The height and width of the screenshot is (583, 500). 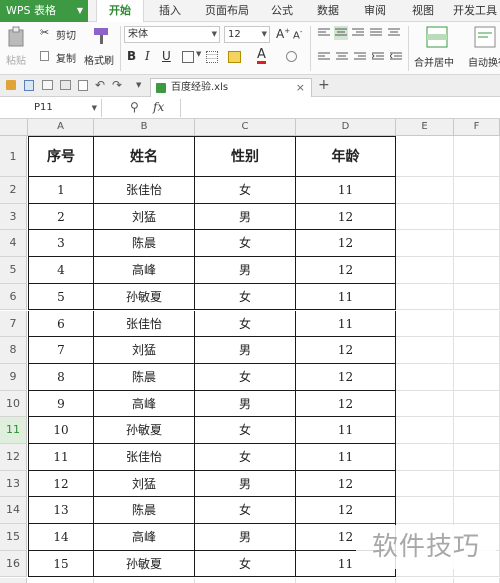 I want to click on function-icon: fx, so click(x=158, y=107).